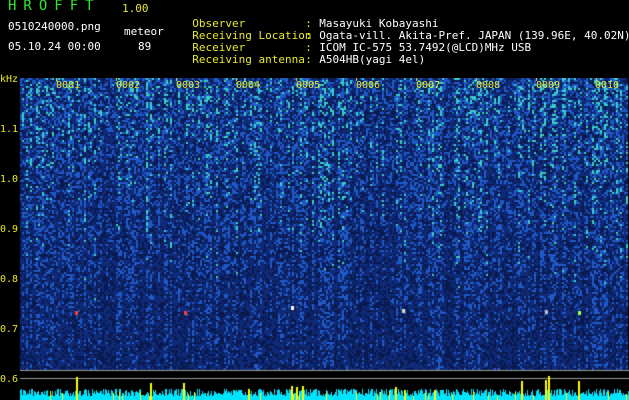  I want to click on x-tick-0007: 0007, so click(428, 85).